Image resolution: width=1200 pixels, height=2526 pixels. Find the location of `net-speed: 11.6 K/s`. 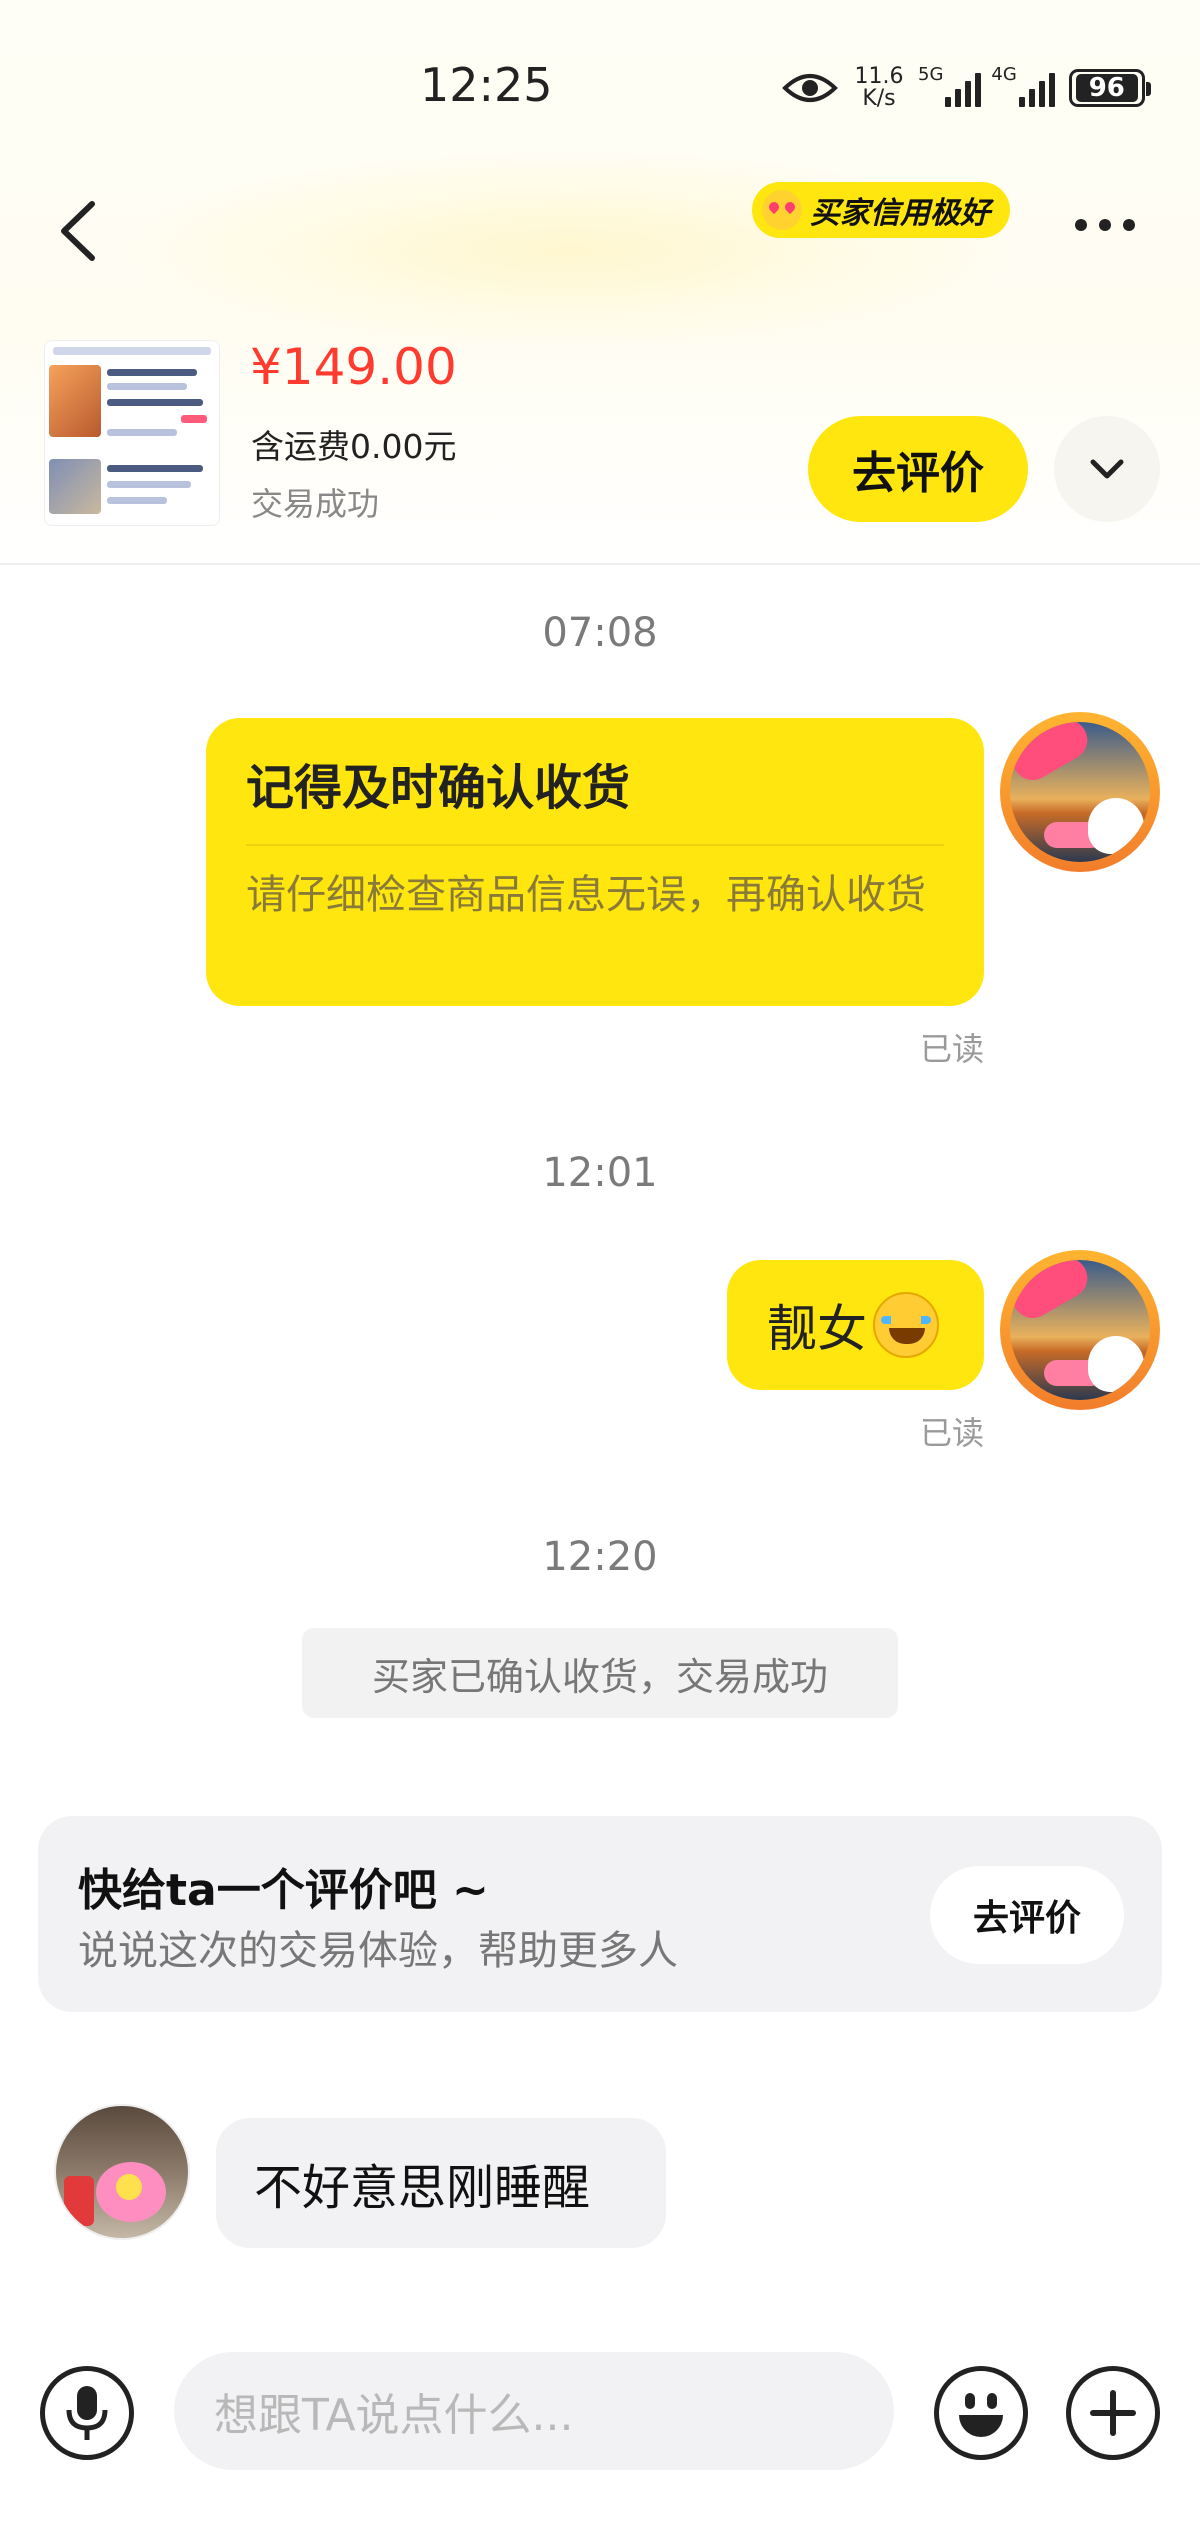

net-speed: 11.6 K/s is located at coordinates (879, 88).